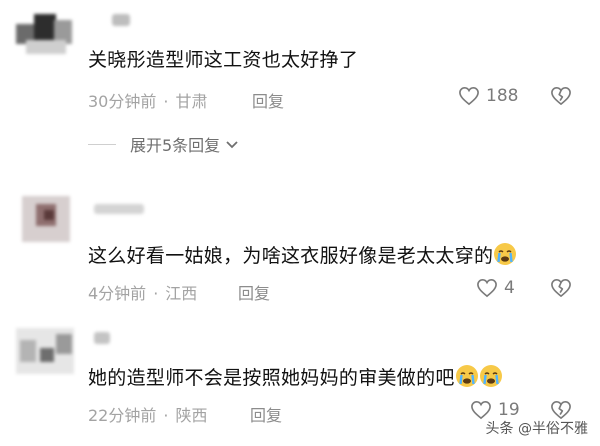  What do you see at coordinates (102, 144) in the screenshot?
I see `divider-line` at bounding box center [102, 144].